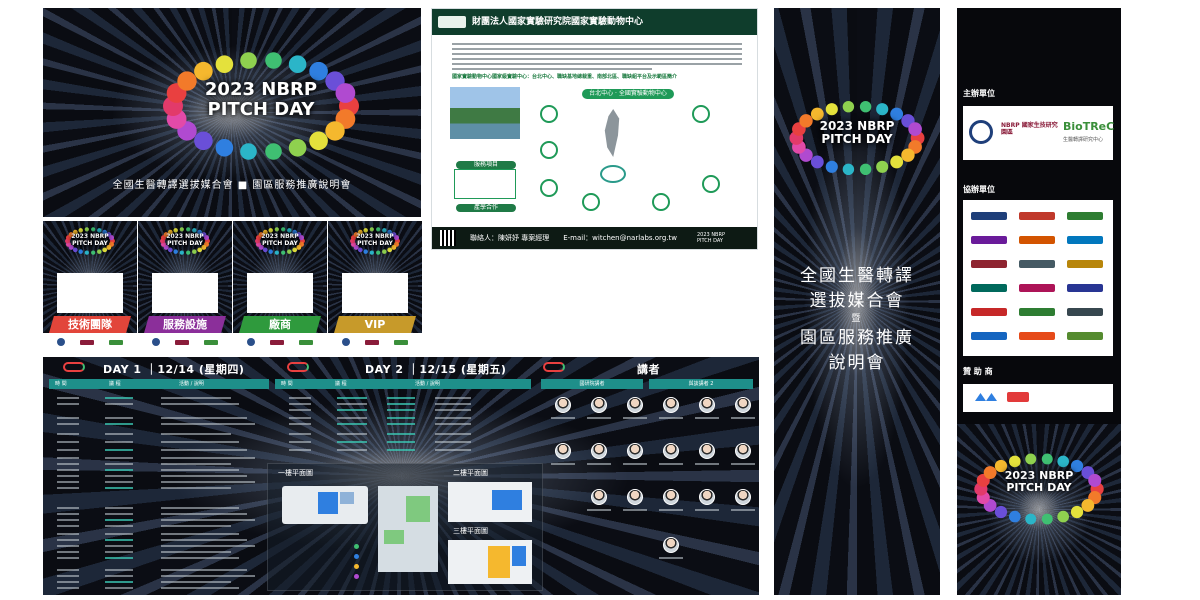 This screenshot has height=600, width=1200. What do you see at coordinates (490, 562) in the screenshot?
I see `floor3-plan` at bounding box center [490, 562].